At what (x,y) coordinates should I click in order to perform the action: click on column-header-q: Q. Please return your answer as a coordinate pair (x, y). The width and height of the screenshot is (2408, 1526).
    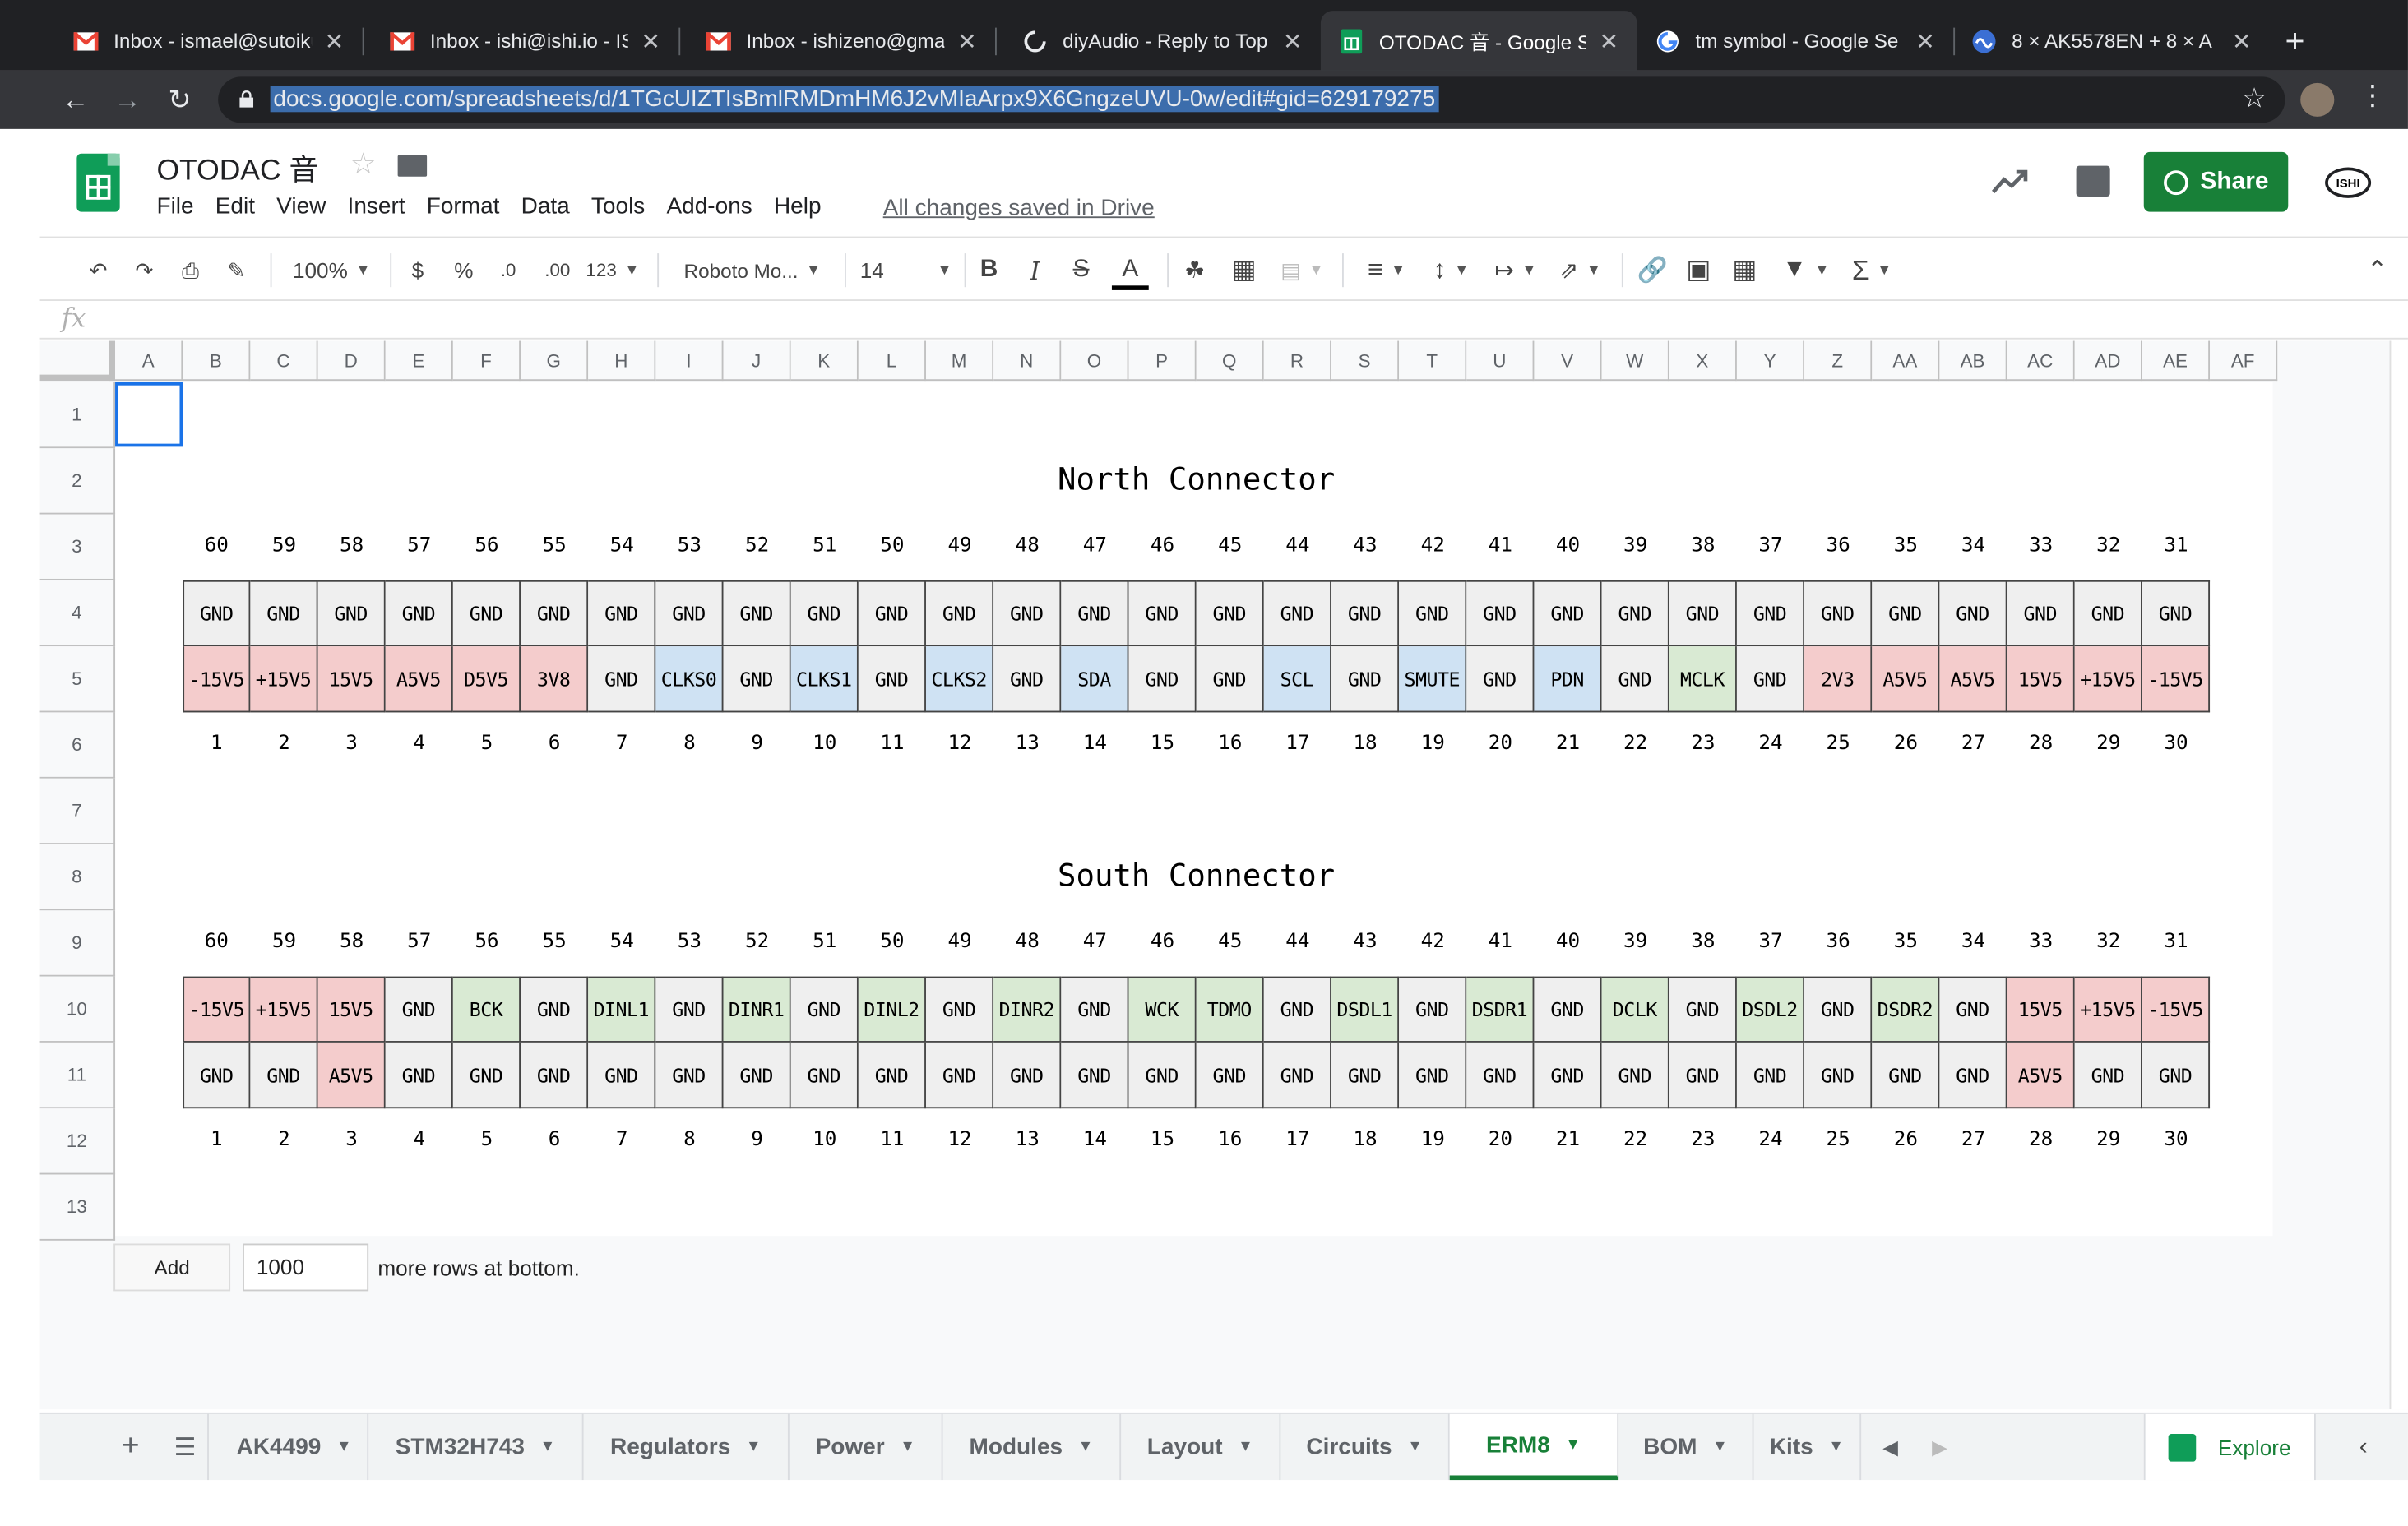
    Looking at the image, I should click on (1230, 361).